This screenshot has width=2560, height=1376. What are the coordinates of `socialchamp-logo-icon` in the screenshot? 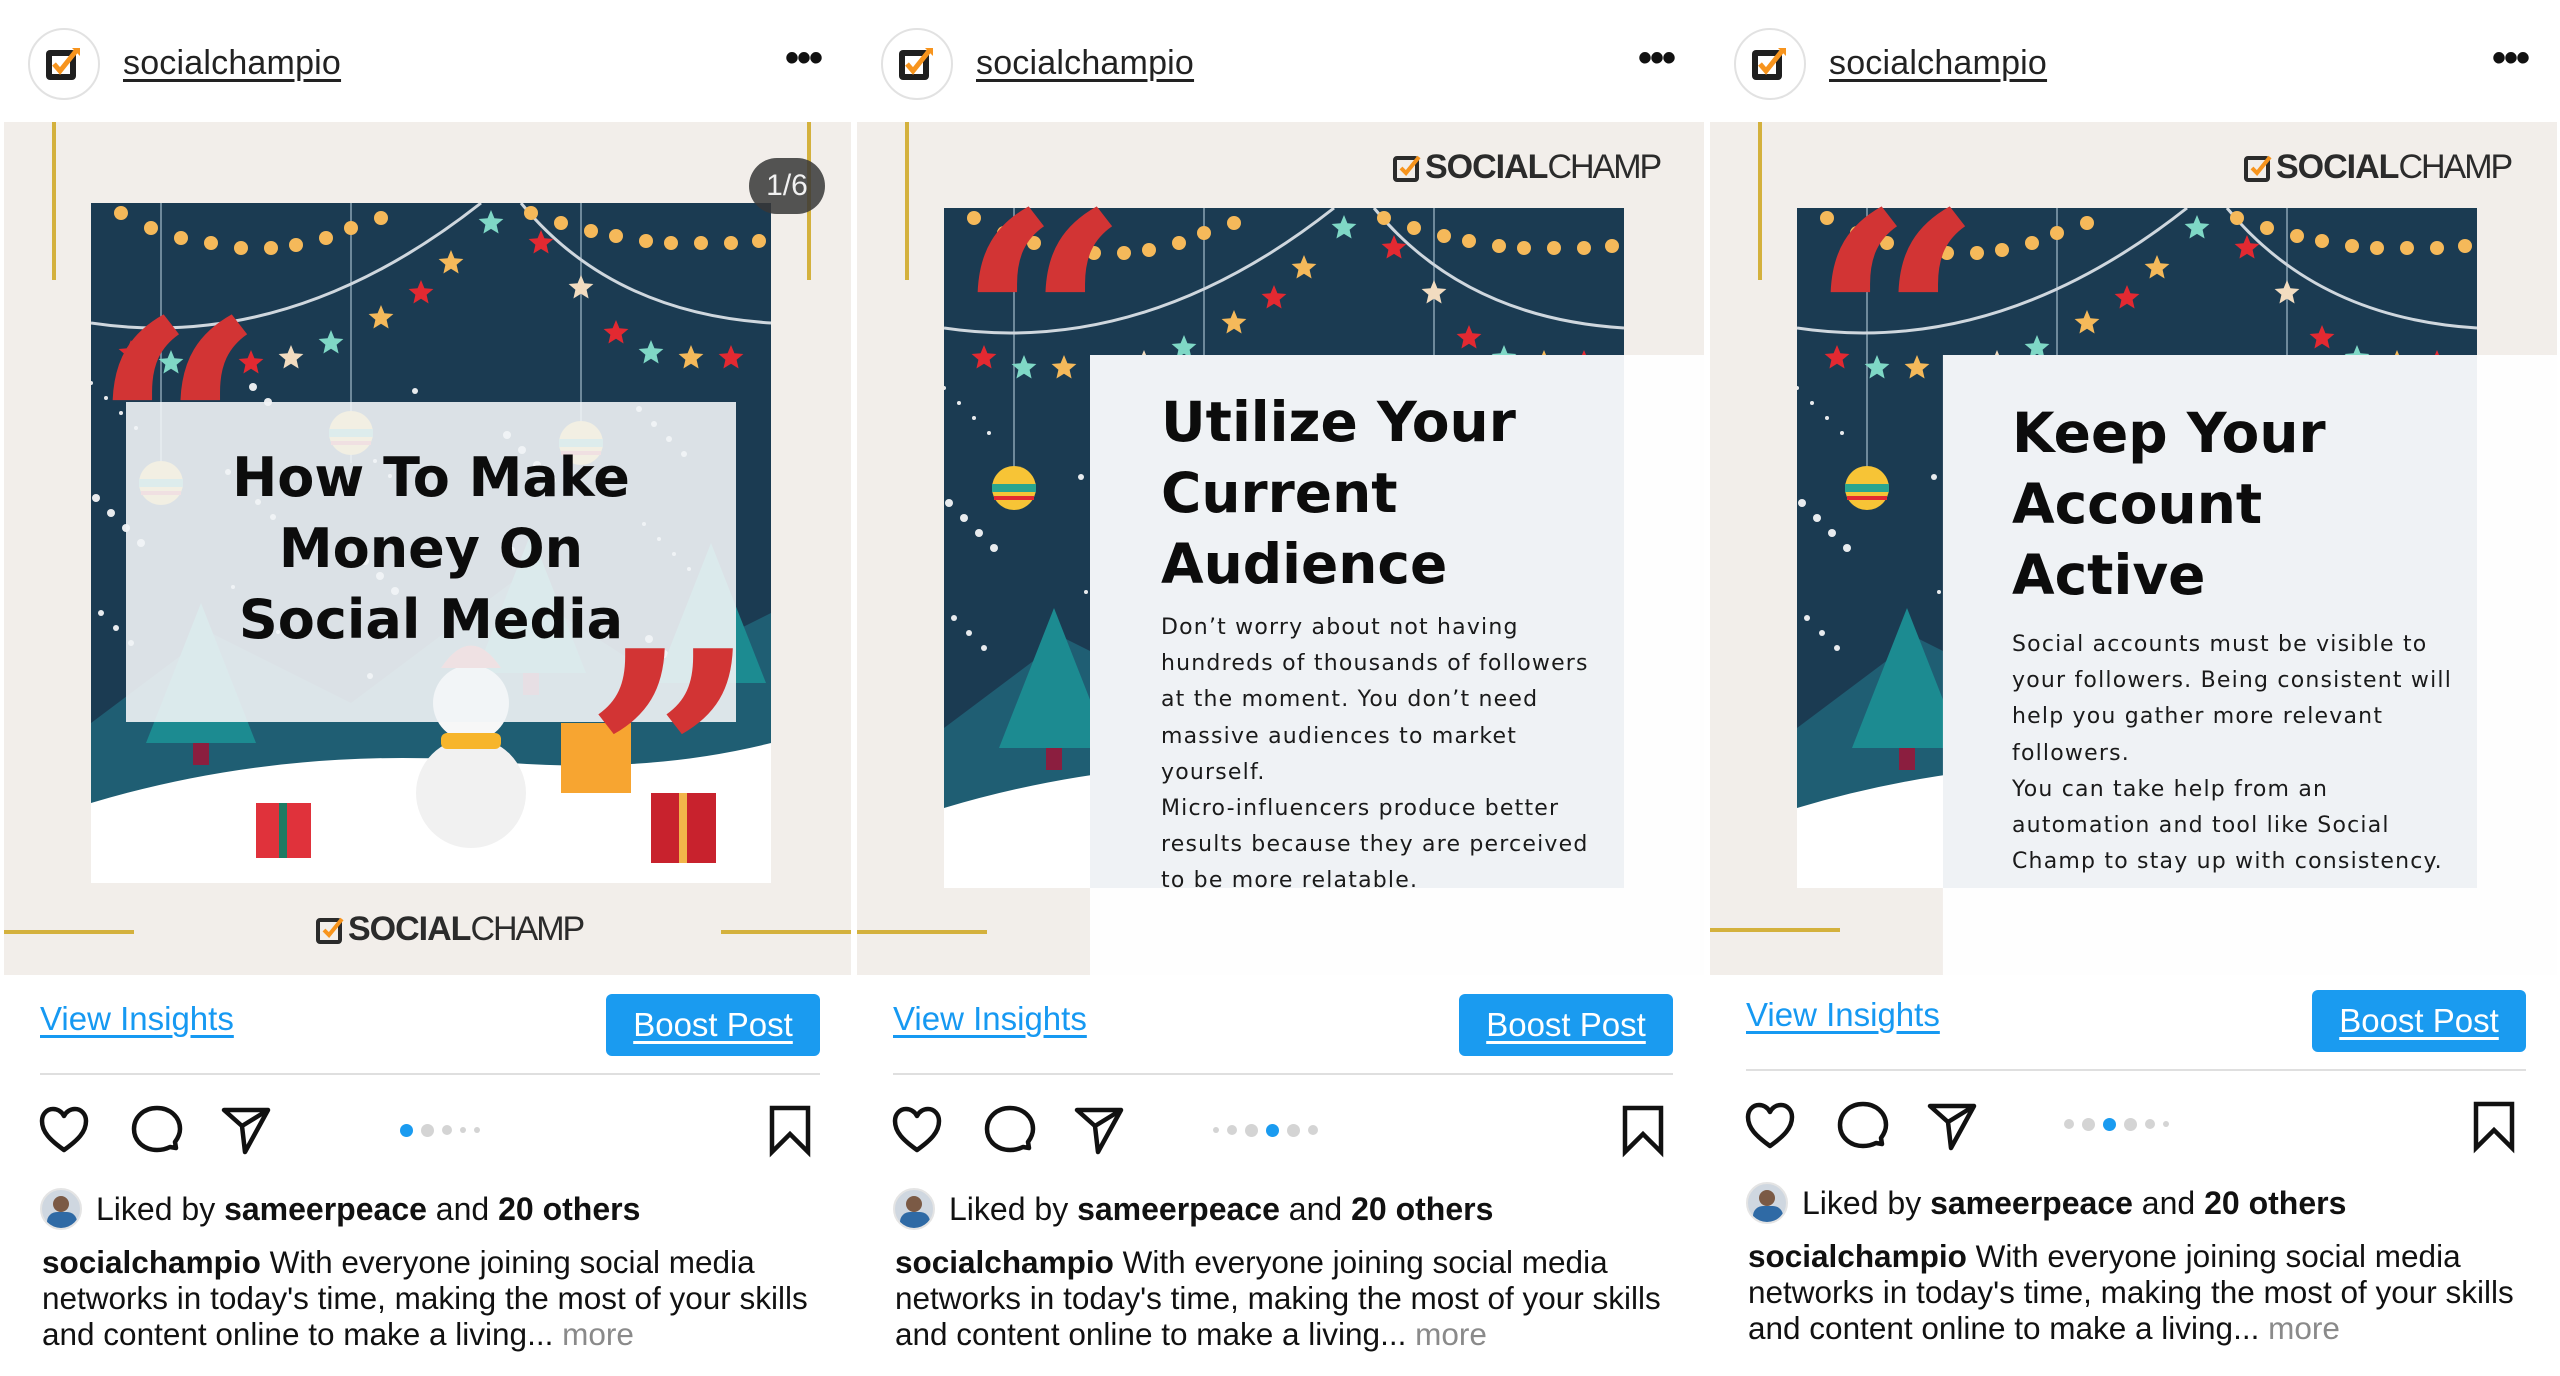 It's located at (63, 64).